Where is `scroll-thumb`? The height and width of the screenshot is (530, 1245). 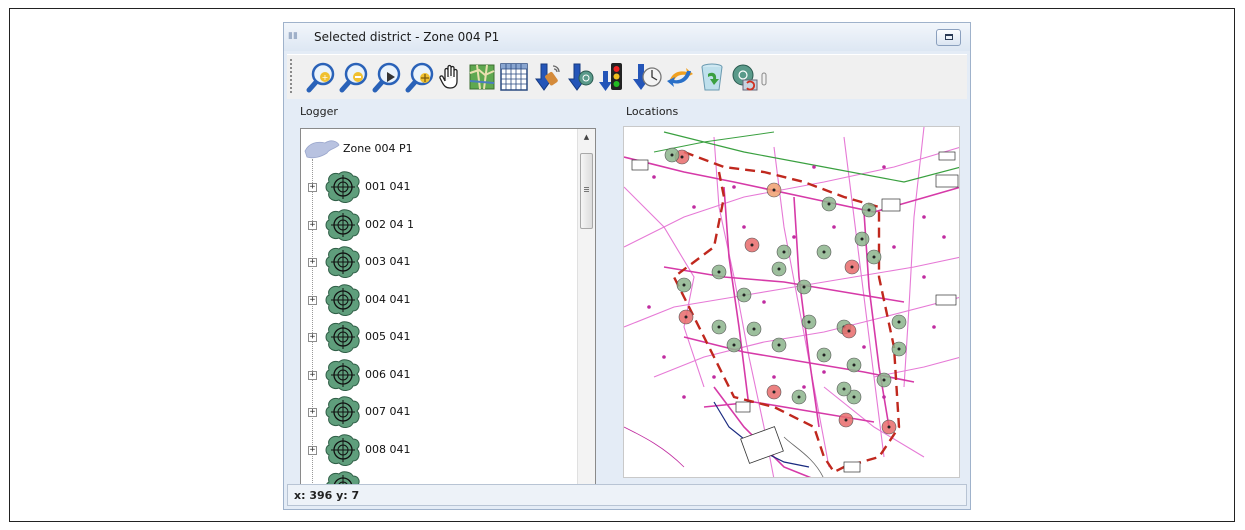
scroll-thumb is located at coordinates (586, 191).